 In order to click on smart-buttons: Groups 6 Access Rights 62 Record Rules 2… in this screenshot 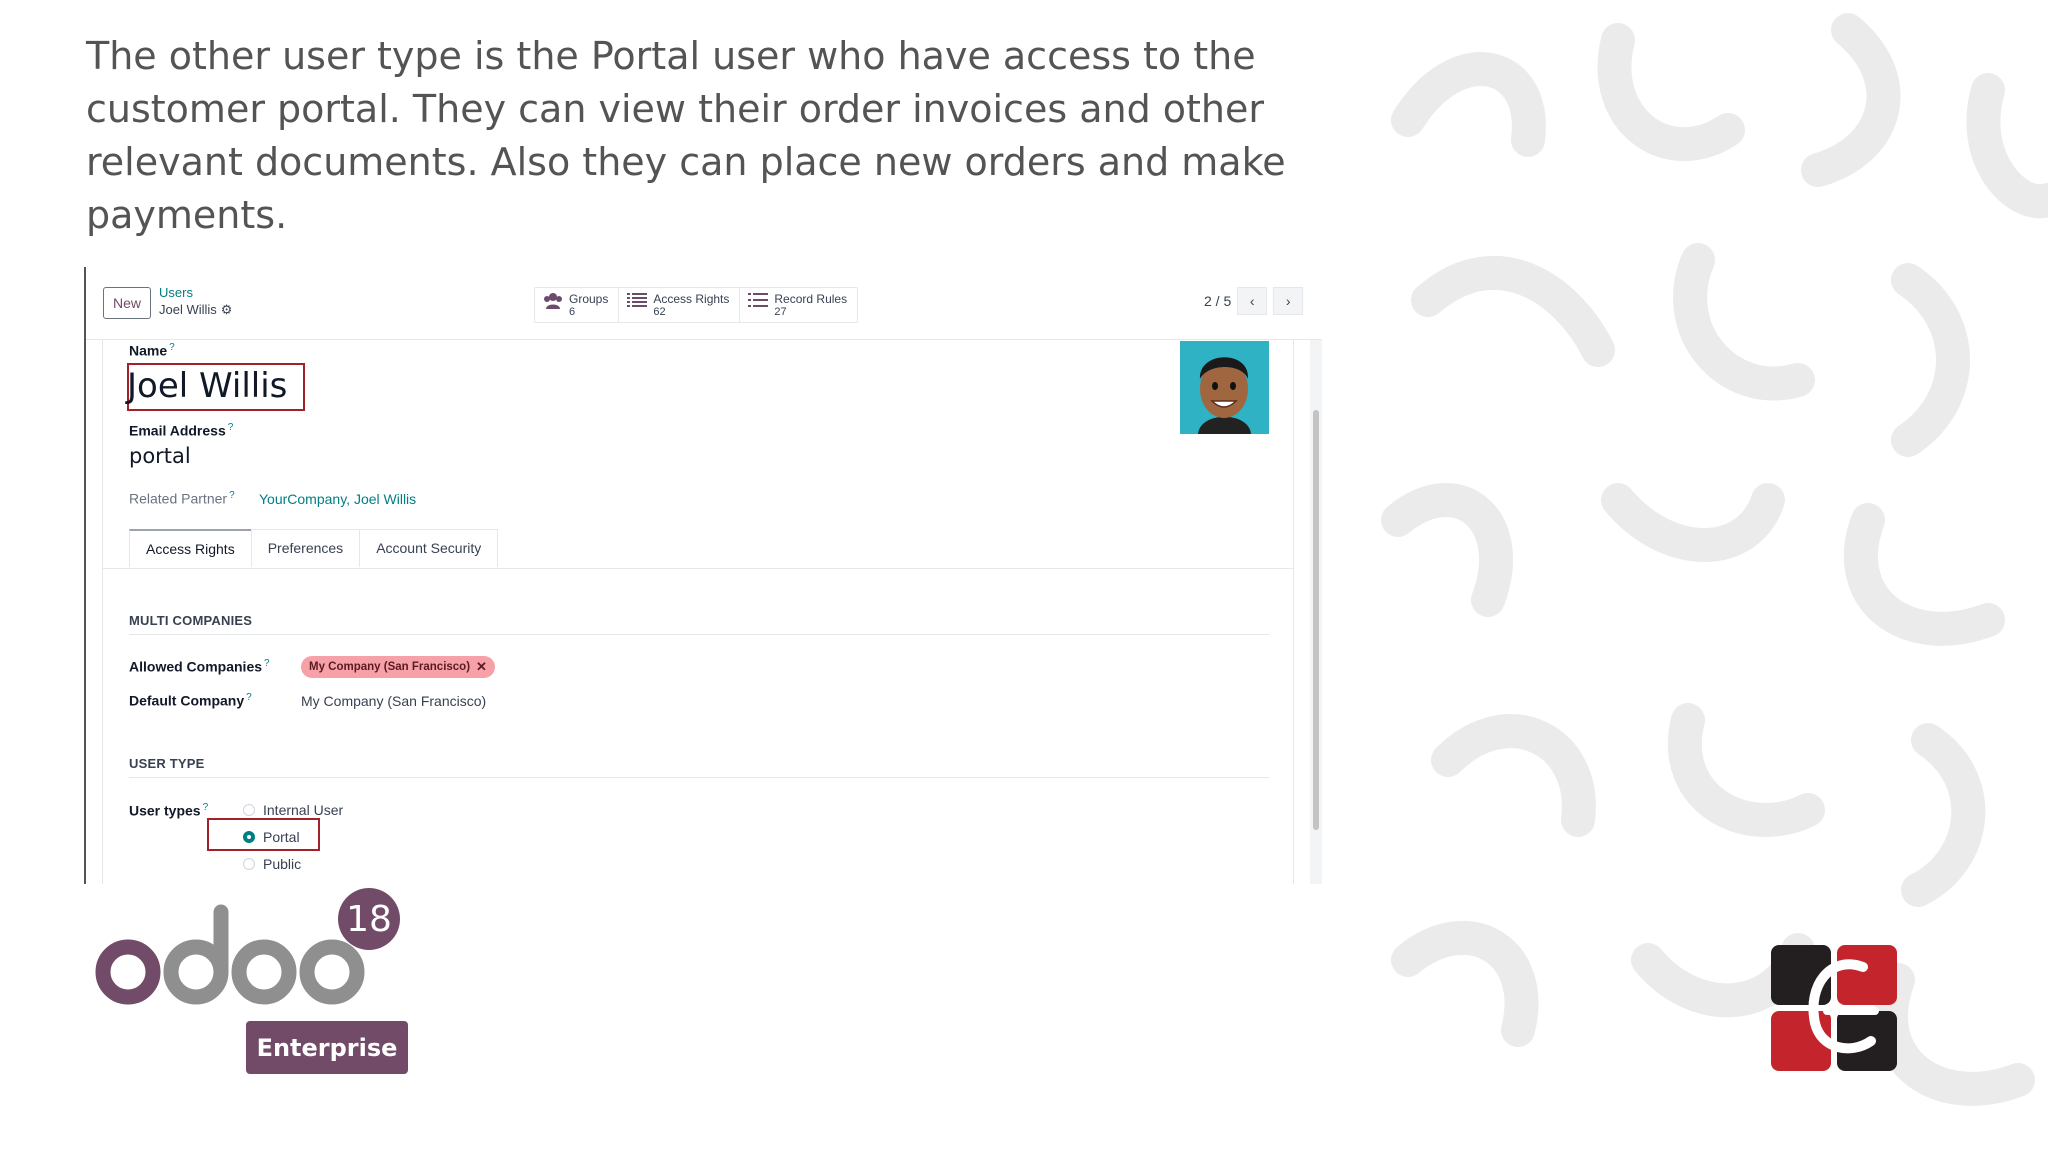, I will do `click(696, 305)`.